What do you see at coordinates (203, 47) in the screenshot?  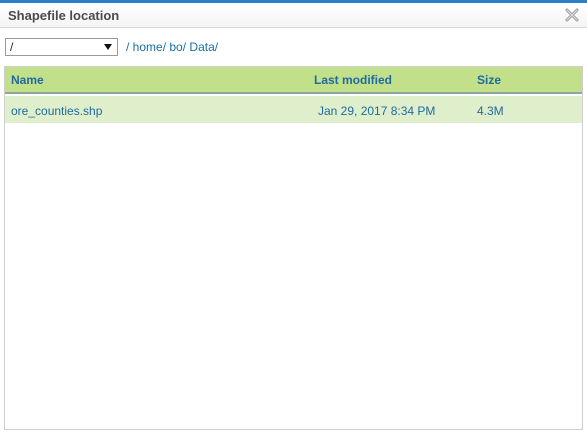 I see `breadcrumb-data: Data/` at bounding box center [203, 47].